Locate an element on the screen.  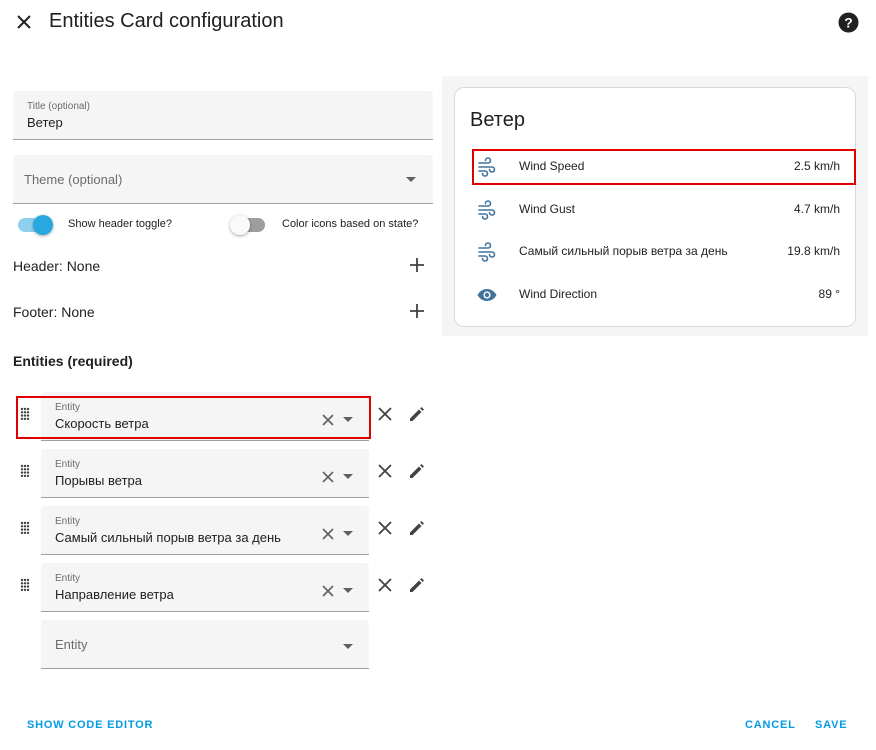
color-icons-toggle-label: Color icons based on state? is located at coordinates (350, 224).